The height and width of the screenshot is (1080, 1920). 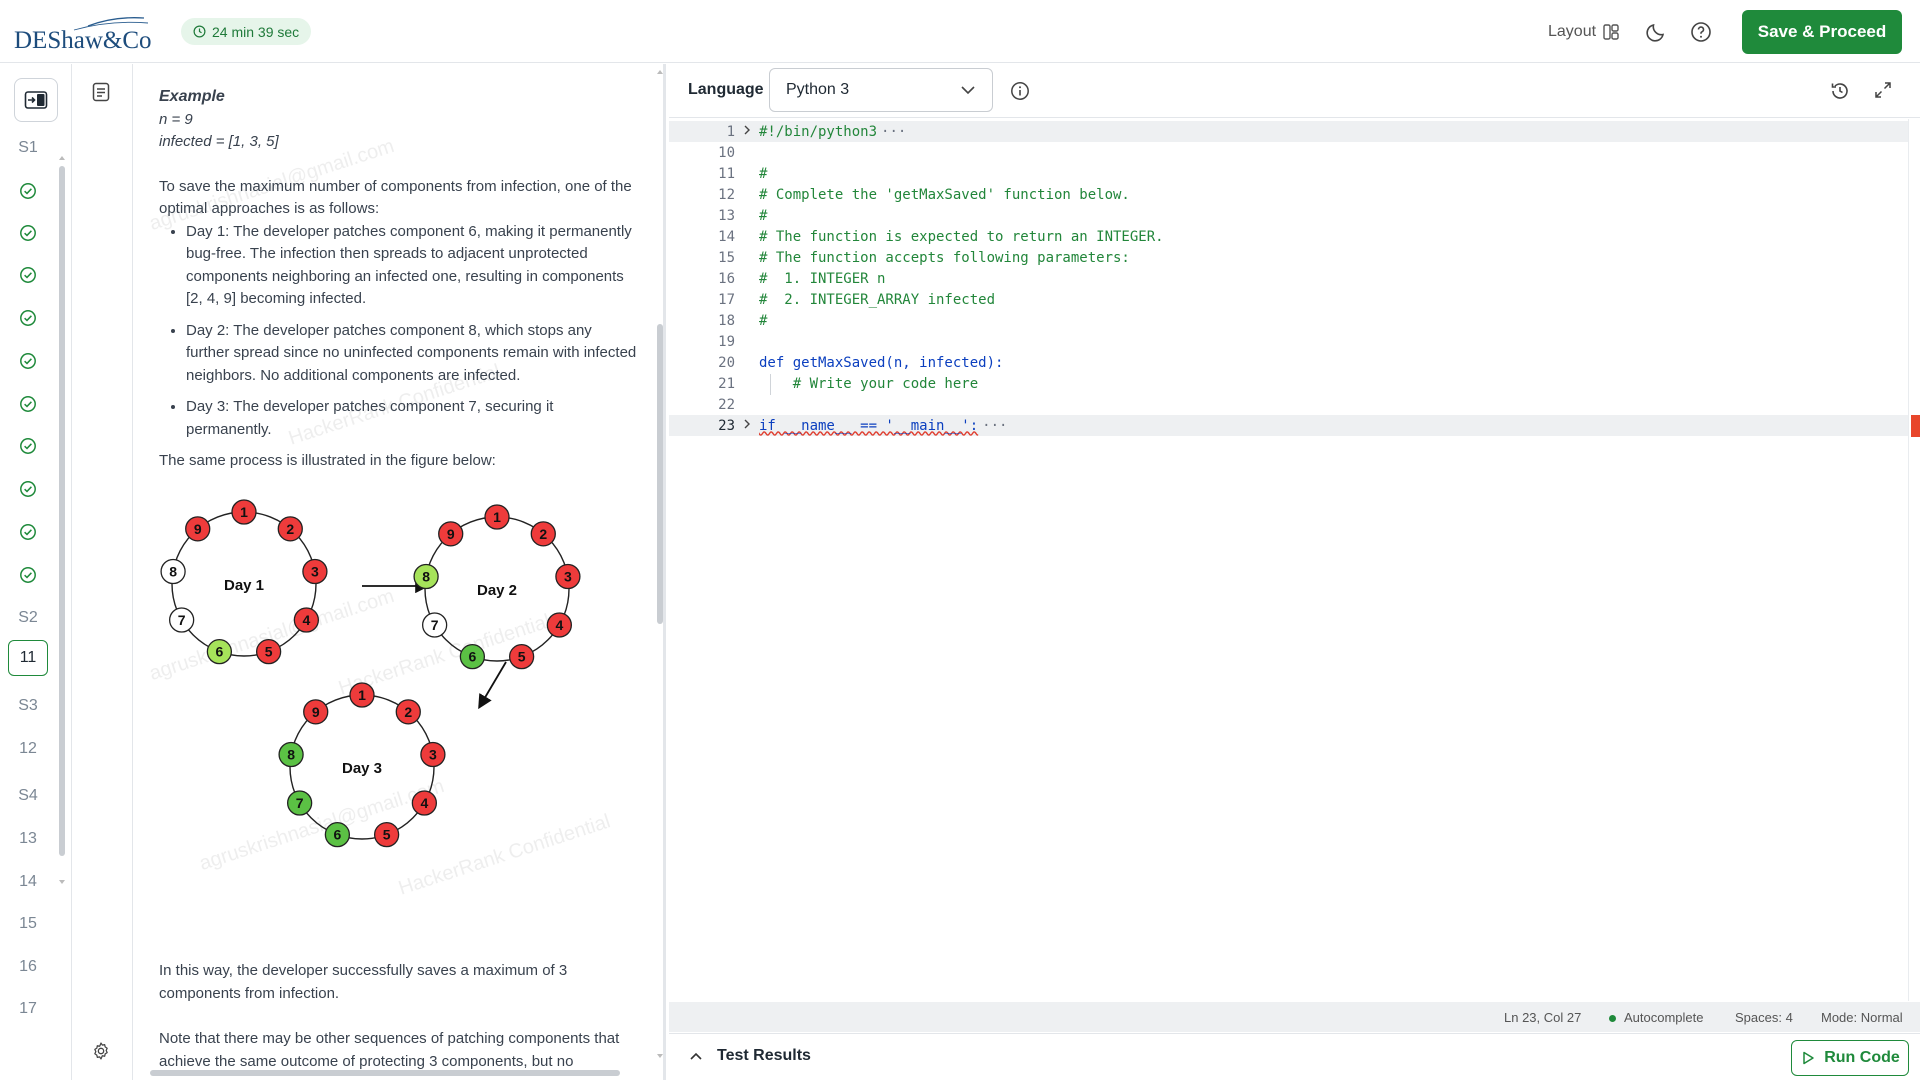 What do you see at coordinates (1289, 320) in the screenshot?
I see `code-line: 18 #` at bounding box center [1289, 320].